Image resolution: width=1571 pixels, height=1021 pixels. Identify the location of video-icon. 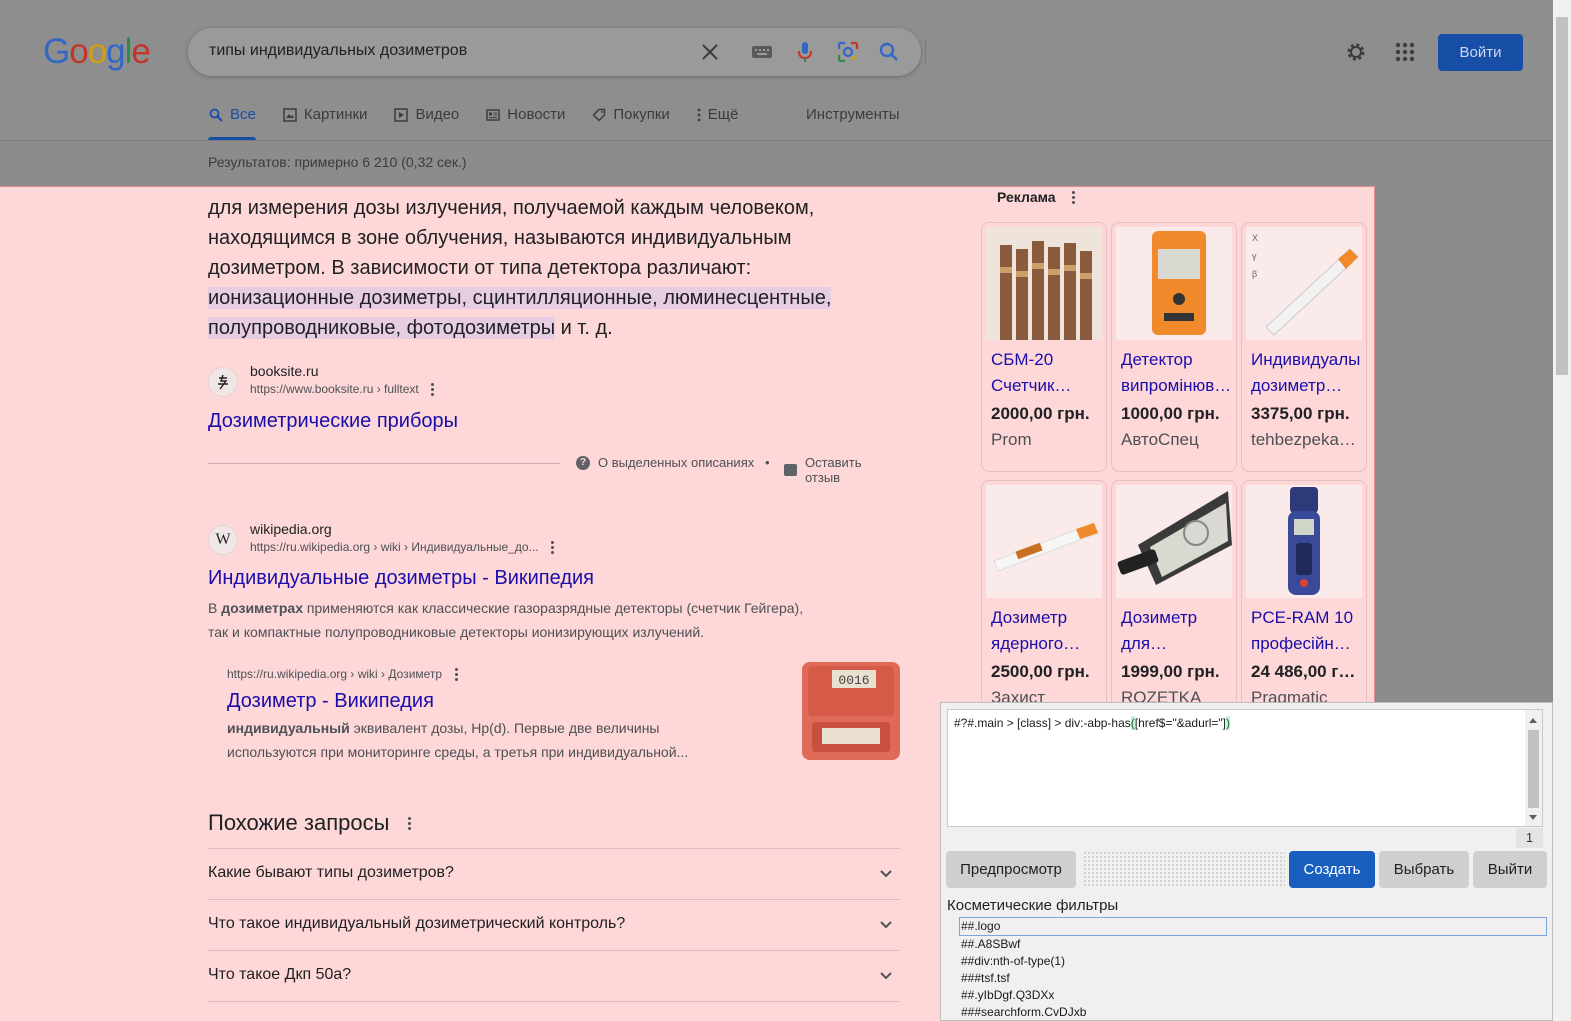
(401, 115).